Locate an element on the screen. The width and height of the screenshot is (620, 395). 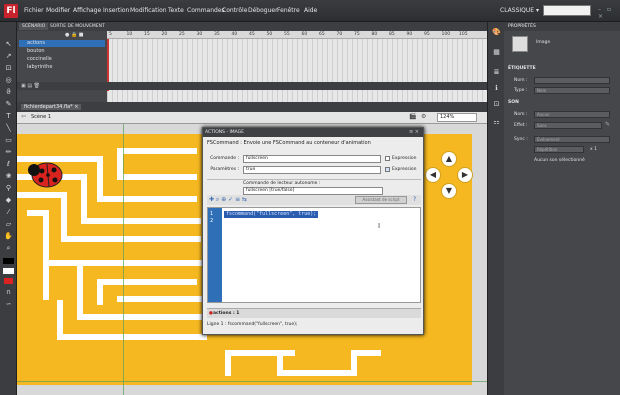
smooth-icon: ∽ is located at coordinates (8, 304).